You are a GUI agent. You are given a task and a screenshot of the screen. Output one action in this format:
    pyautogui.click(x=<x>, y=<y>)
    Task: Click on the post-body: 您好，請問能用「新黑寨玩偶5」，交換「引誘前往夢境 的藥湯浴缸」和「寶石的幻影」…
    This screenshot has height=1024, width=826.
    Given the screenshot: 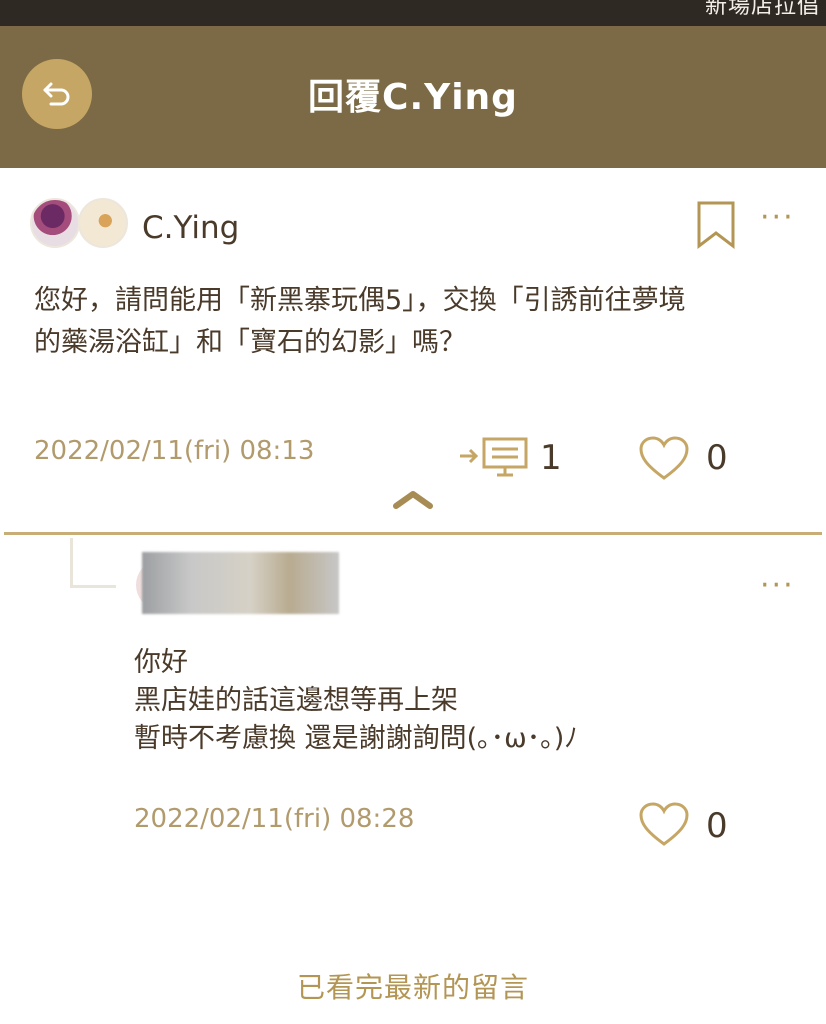 What is the action you would take?
    pyautogui.click(x=419, y=322)
    